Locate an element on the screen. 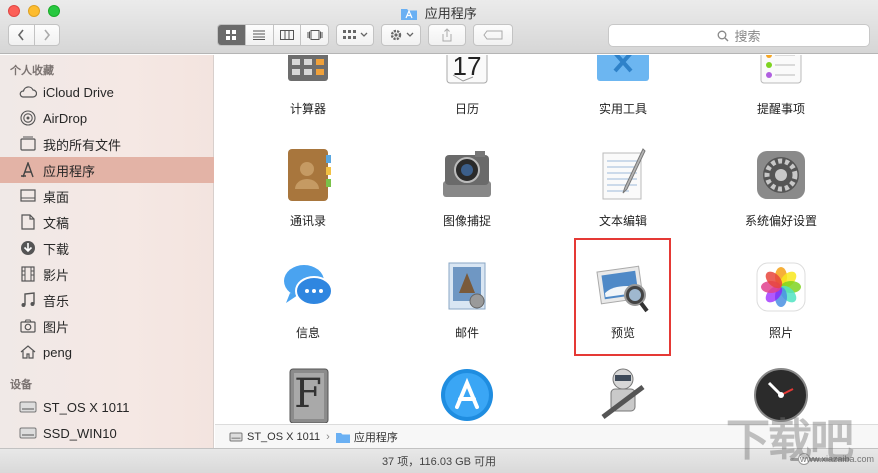 The height and width of the screenshot is (473, 878). app-contacts: 通讯录 is located at coordinates (308, 188).